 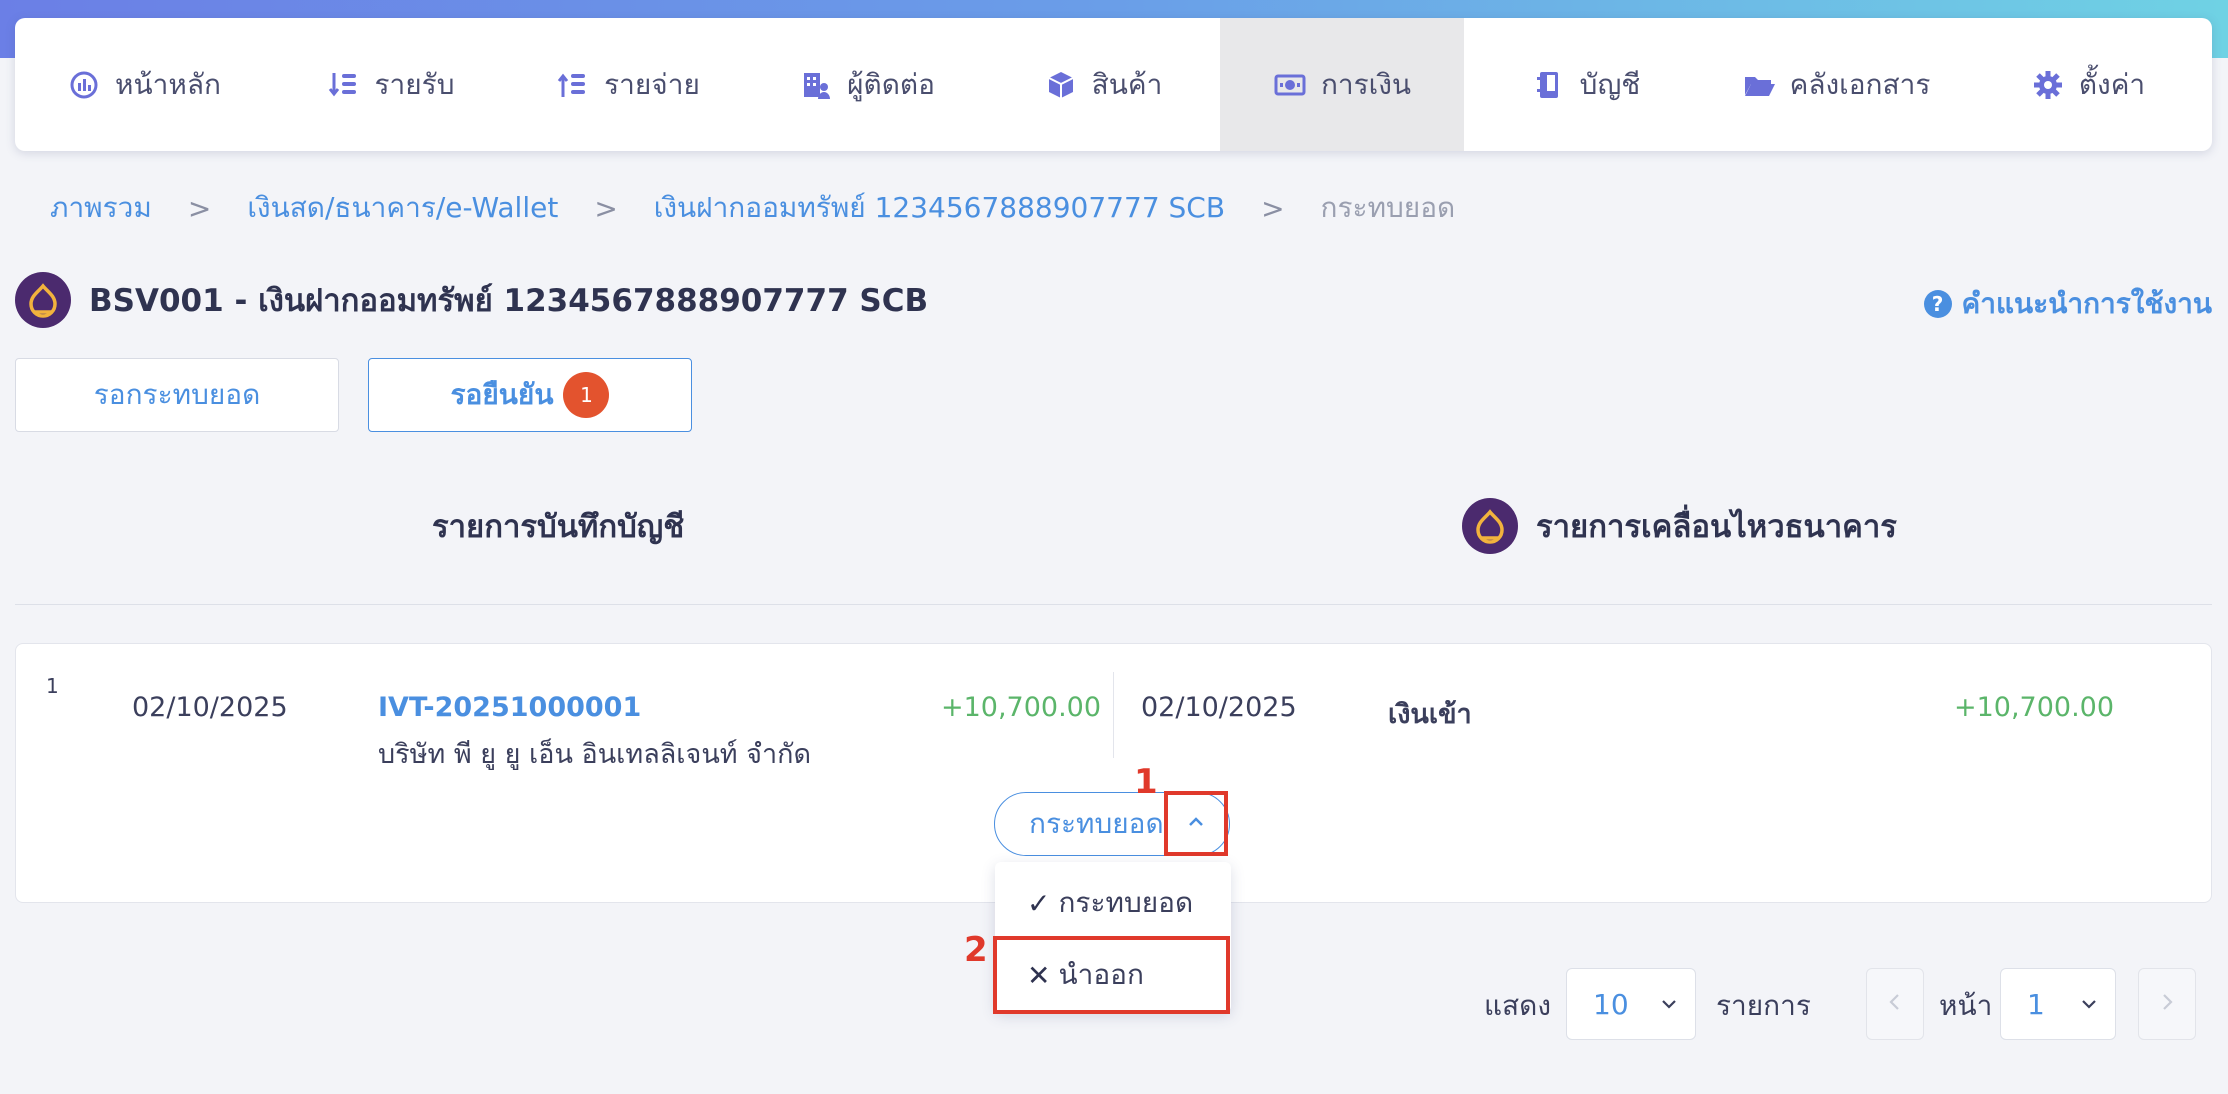 I want to click on book-amount: +10,700.00, so click(x=1021, y=707).